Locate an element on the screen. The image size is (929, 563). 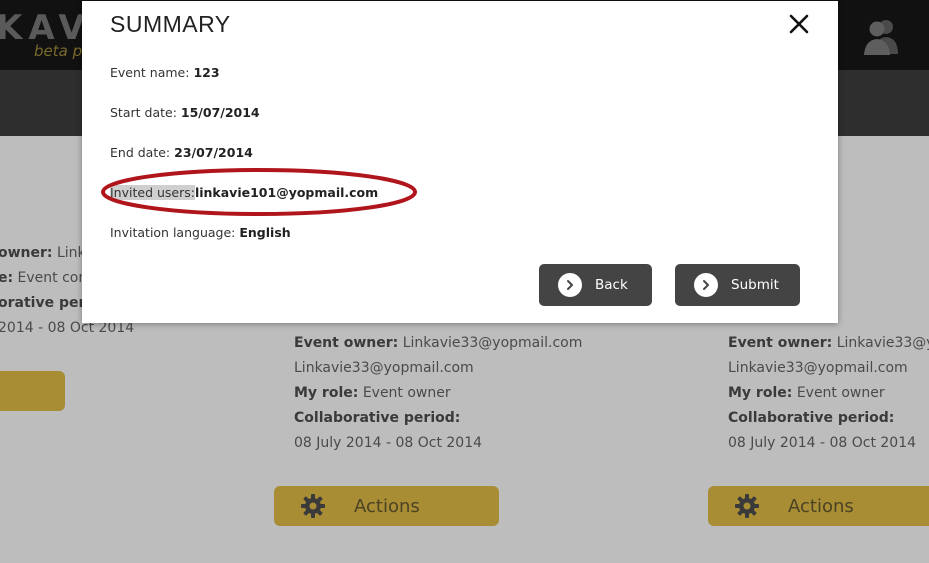
card-2-period: 08 July 2014 - 08 Oct 2014 is located at coordinates (822, 443).